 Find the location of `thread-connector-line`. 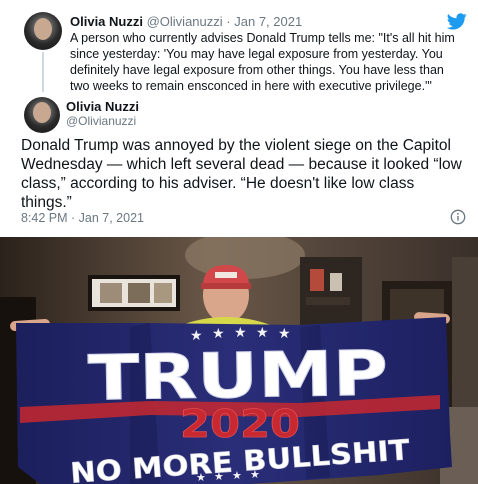

thread-connector-line is located at coordinates (43, 72).